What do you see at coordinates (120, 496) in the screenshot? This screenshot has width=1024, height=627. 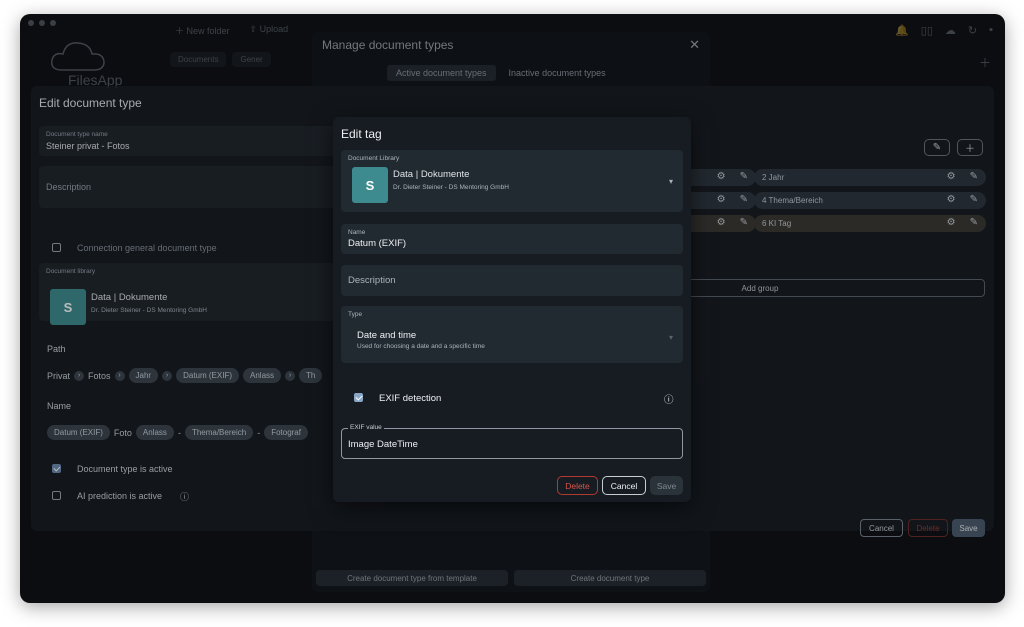 I see `ai-prediction-label: AI prediction is active` at bounding box center [120, 496].